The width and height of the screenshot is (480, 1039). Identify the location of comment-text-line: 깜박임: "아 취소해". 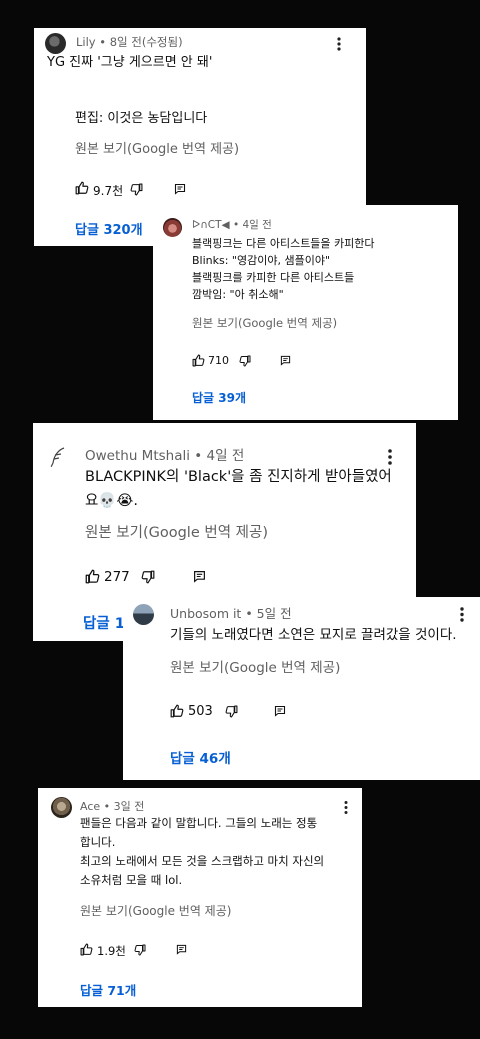
(238, 294).